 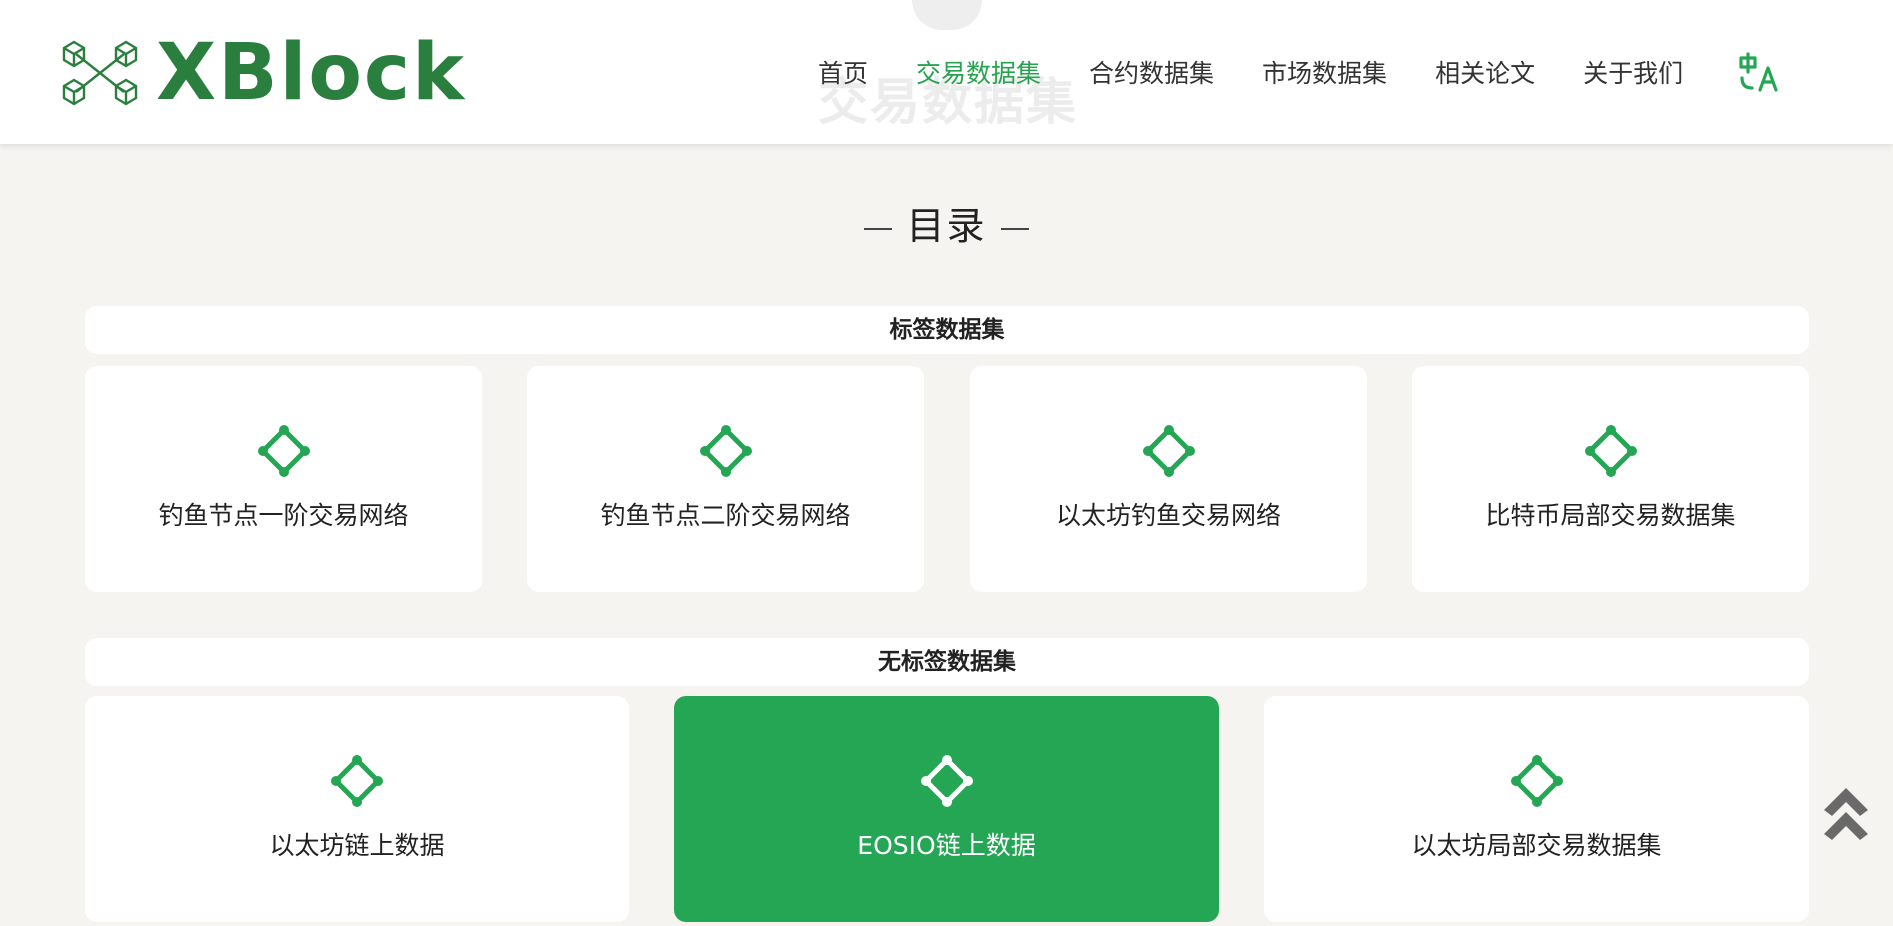 I want to click on title-dash-left, so click(x=878, y=228).